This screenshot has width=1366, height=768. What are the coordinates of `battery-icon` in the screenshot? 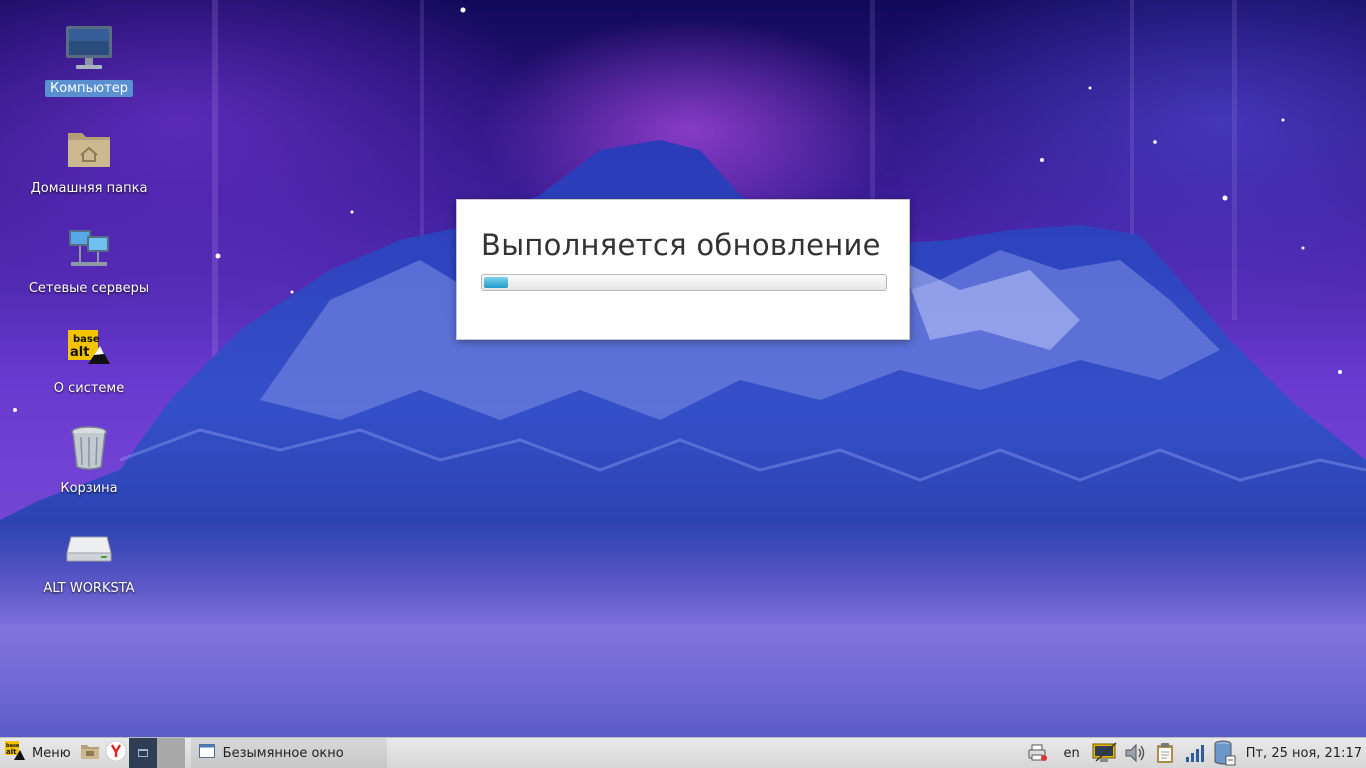 It's located at (1225, 753).